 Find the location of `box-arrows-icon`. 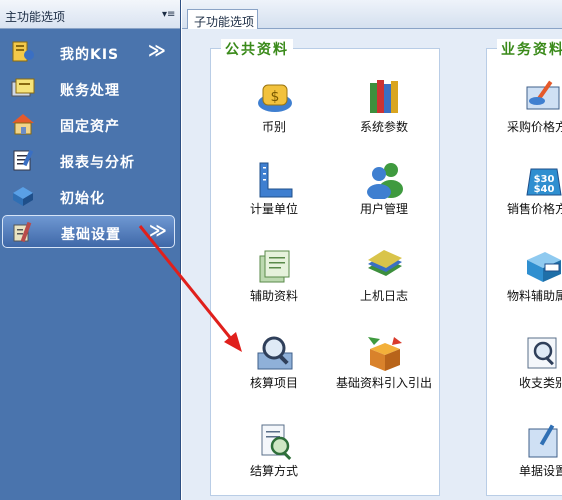

box-arrows-icon is located at coordinates (385, 354).